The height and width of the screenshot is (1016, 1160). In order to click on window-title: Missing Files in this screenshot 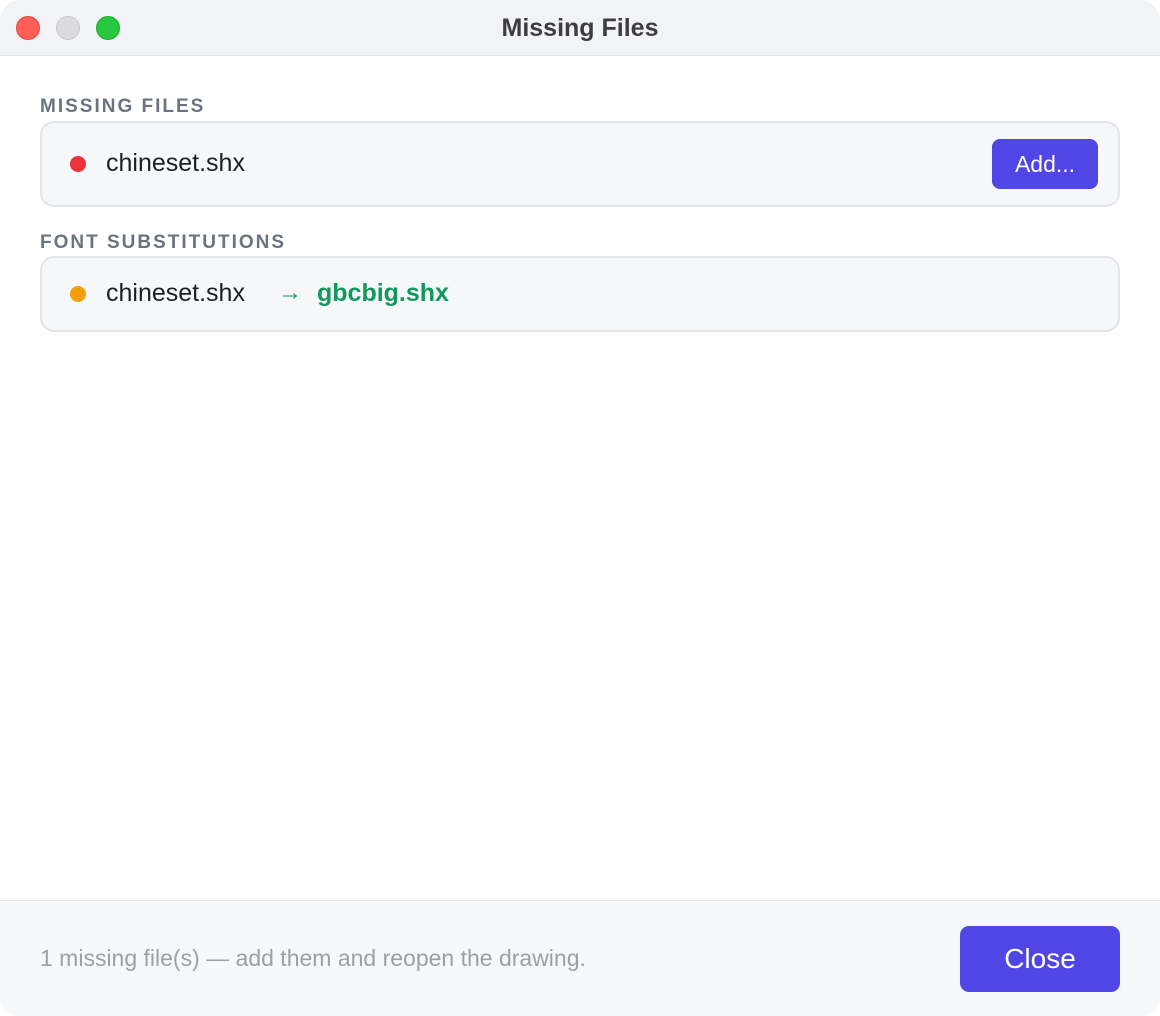, I will do `click(580, 28)`.